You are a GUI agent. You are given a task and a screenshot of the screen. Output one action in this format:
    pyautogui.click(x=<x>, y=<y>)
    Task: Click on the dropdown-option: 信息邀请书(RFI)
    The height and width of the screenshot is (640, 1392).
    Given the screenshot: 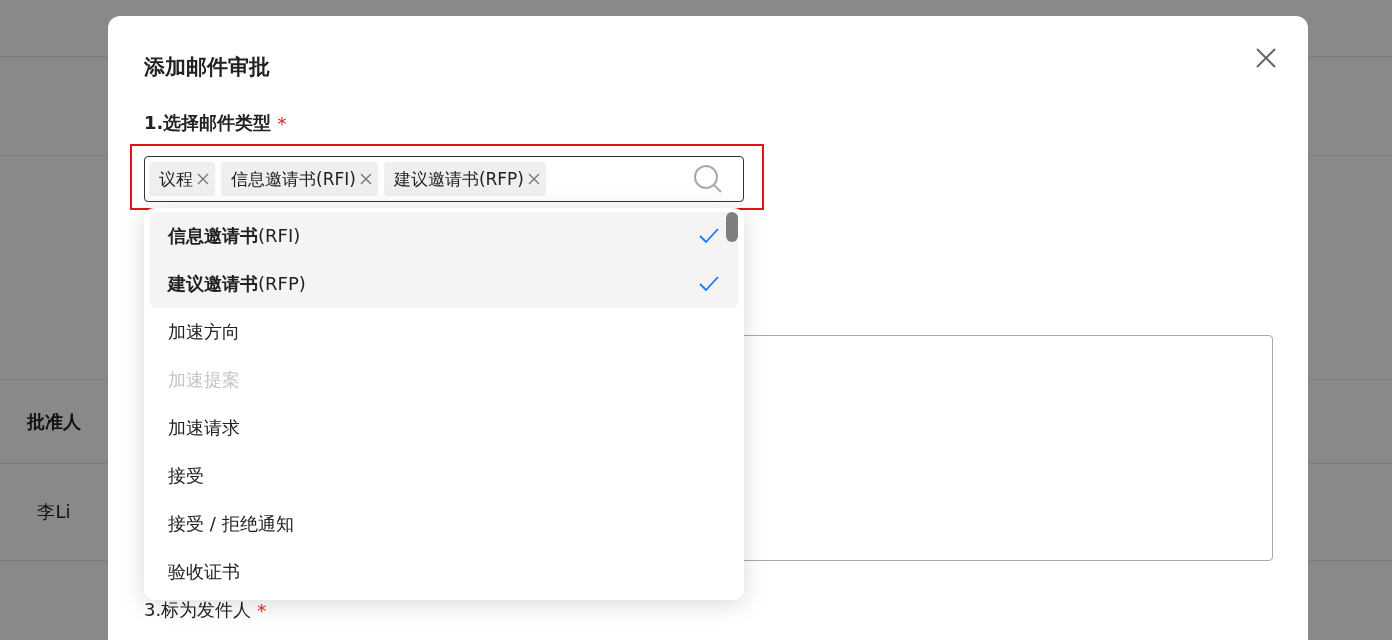 What is the action you would take?
    pyautogui.click(x=444, y=236)
    